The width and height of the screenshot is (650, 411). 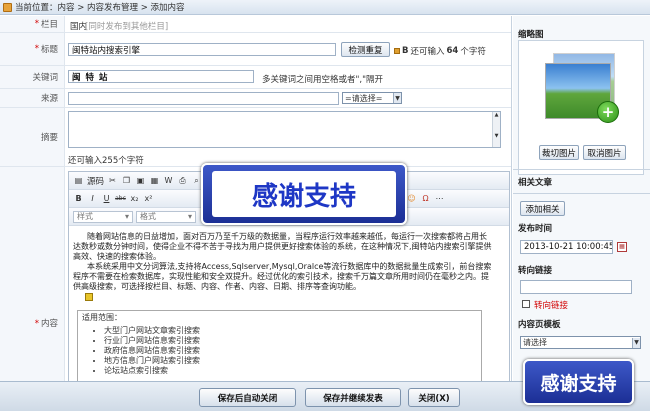 What do you see at coordinates (439, 198) in the screenshot?
I see `page-break-icon: ⋯` at bounding box center [439, 198].